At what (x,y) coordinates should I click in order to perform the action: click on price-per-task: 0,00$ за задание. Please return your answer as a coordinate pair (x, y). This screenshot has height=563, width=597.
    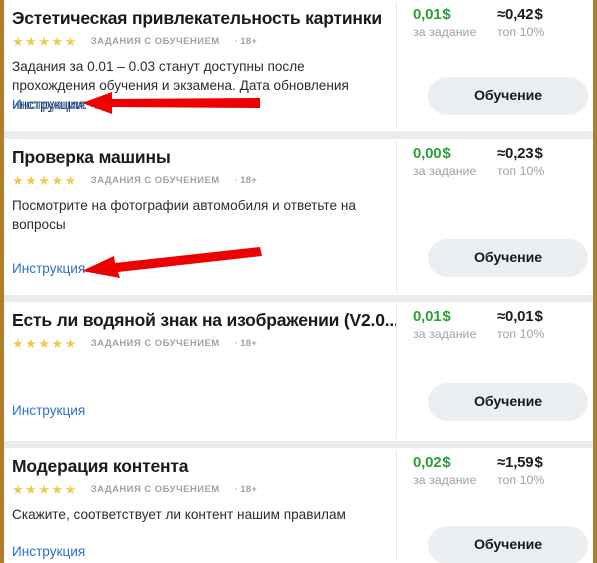
    Looking at the image, I should click on (455, 161).